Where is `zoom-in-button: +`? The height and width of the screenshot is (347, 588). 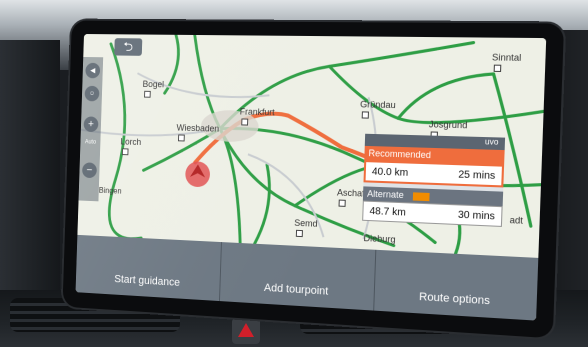 zoom-in-button: + is located at coordinates (91, 124).